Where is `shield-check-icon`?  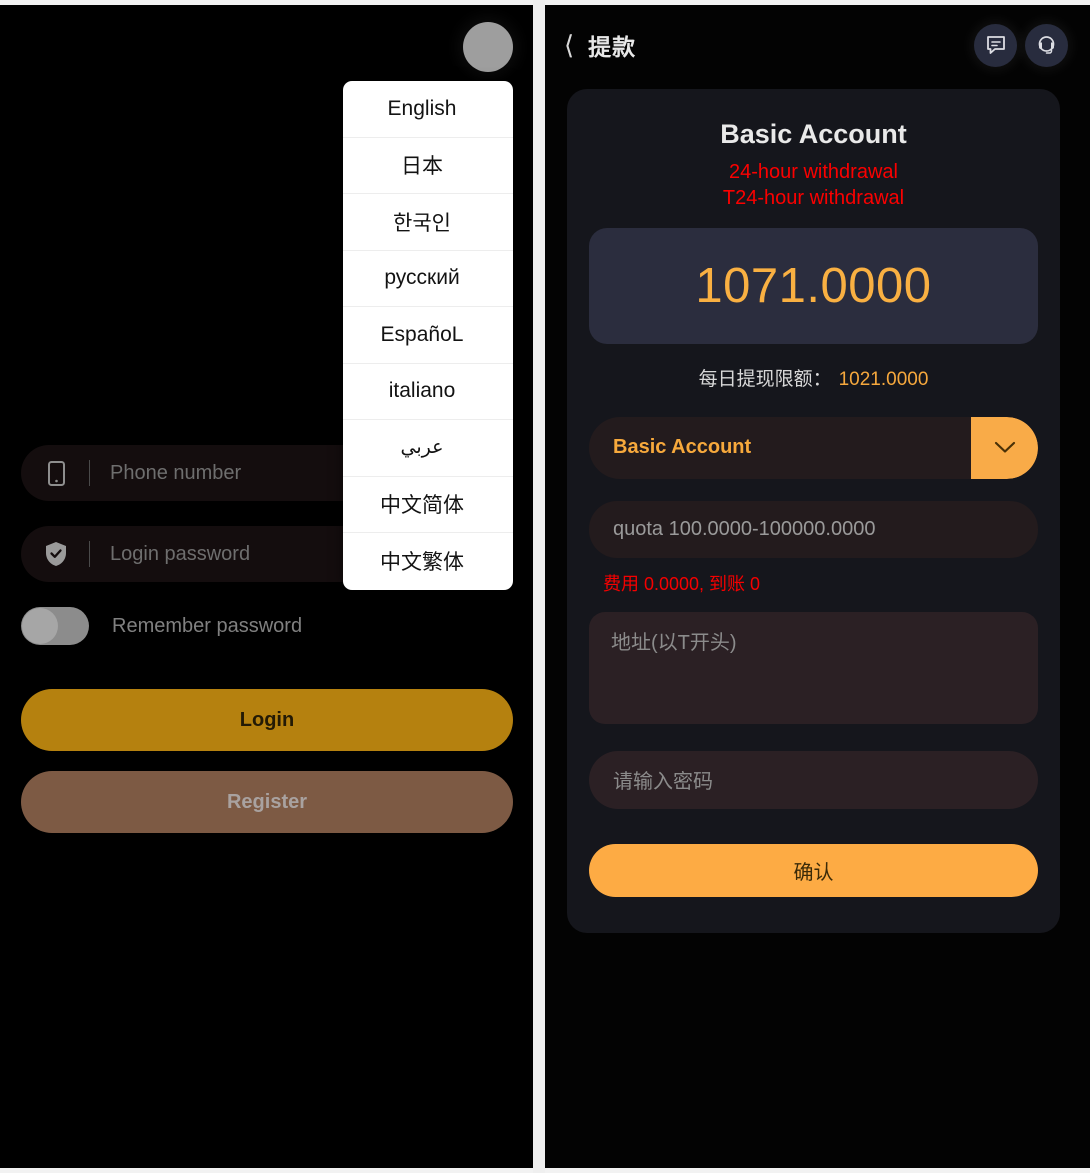
shield-check-icon is located at coordinates (56, 554).